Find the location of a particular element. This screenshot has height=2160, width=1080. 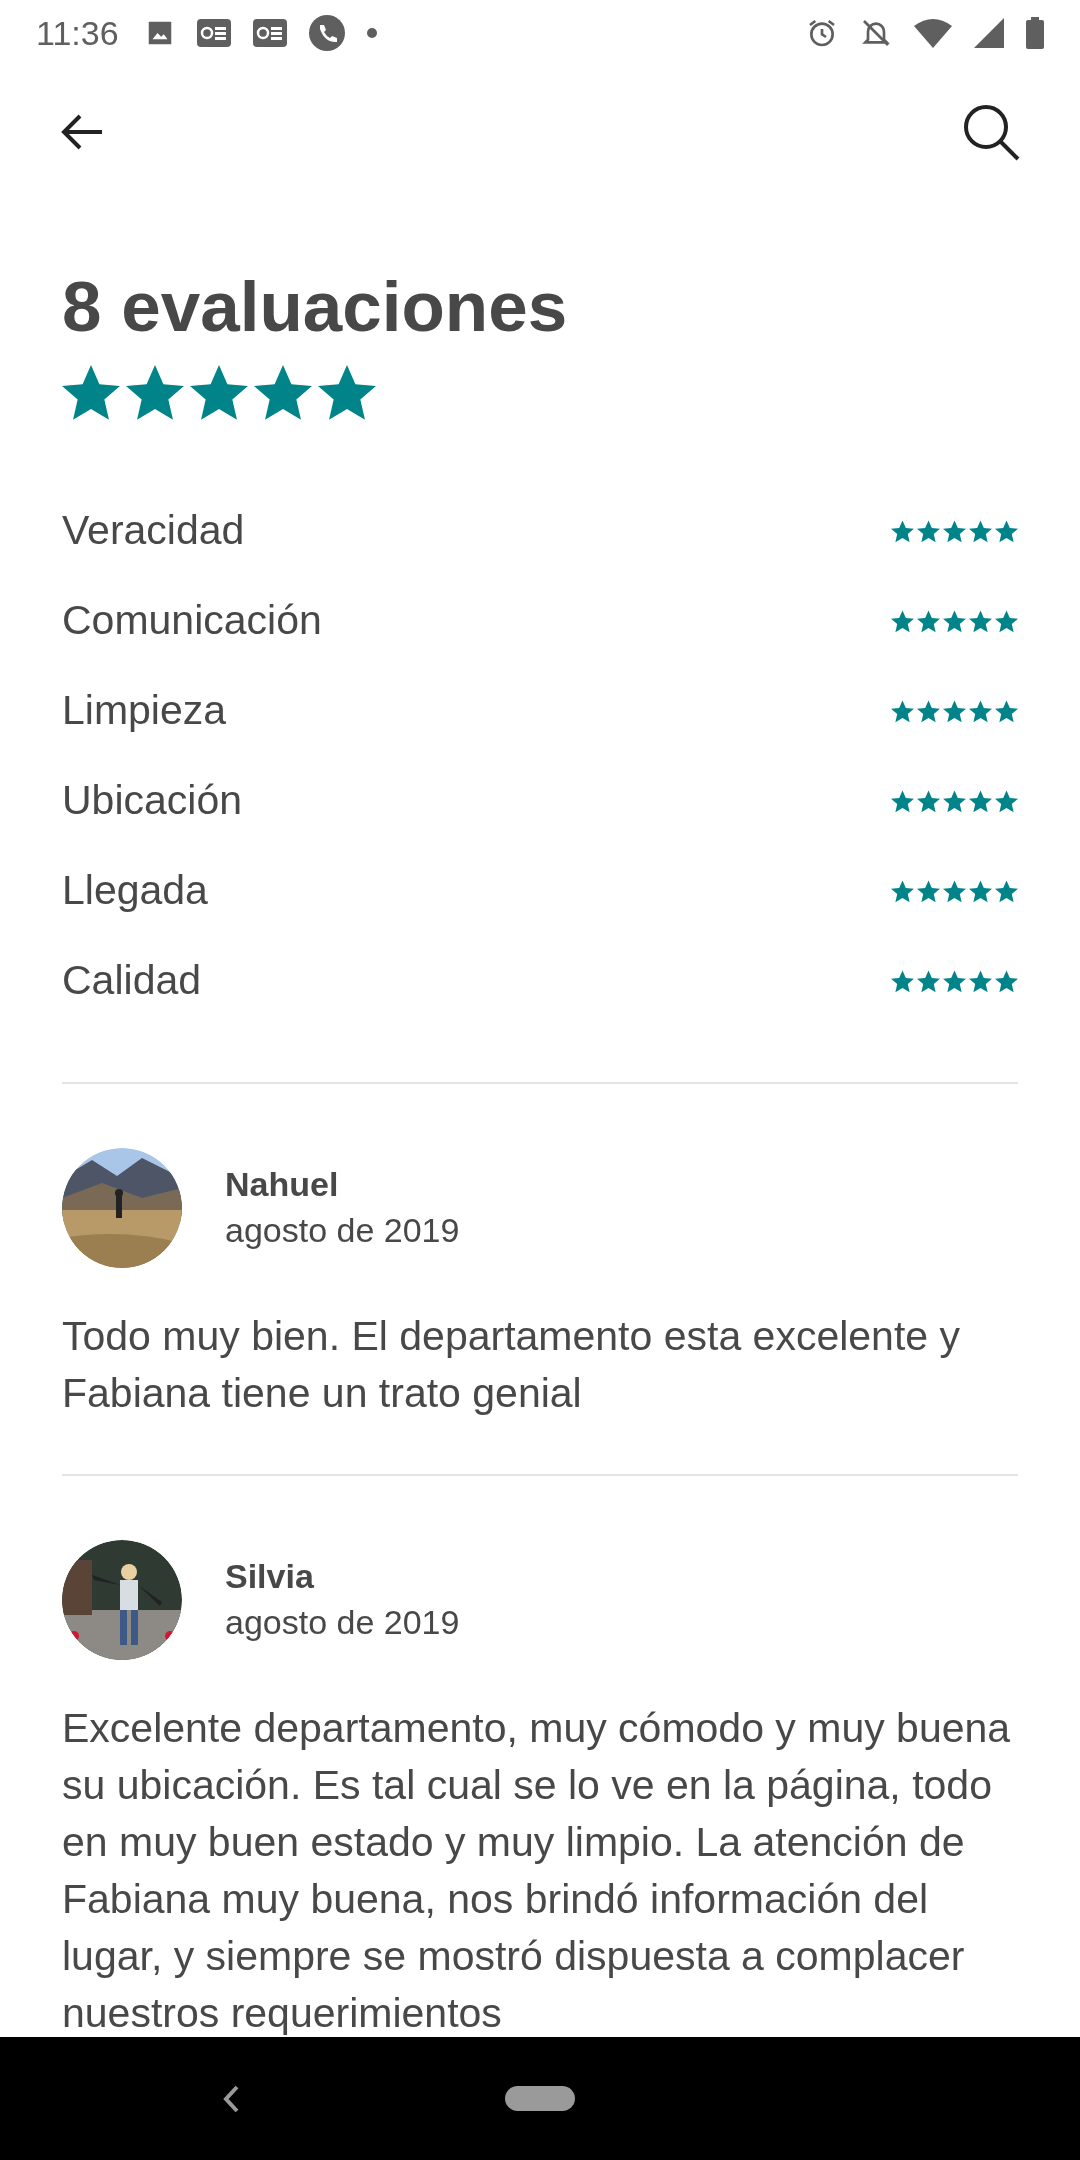

back-arrow-icon is located at coordinates (82, 132).